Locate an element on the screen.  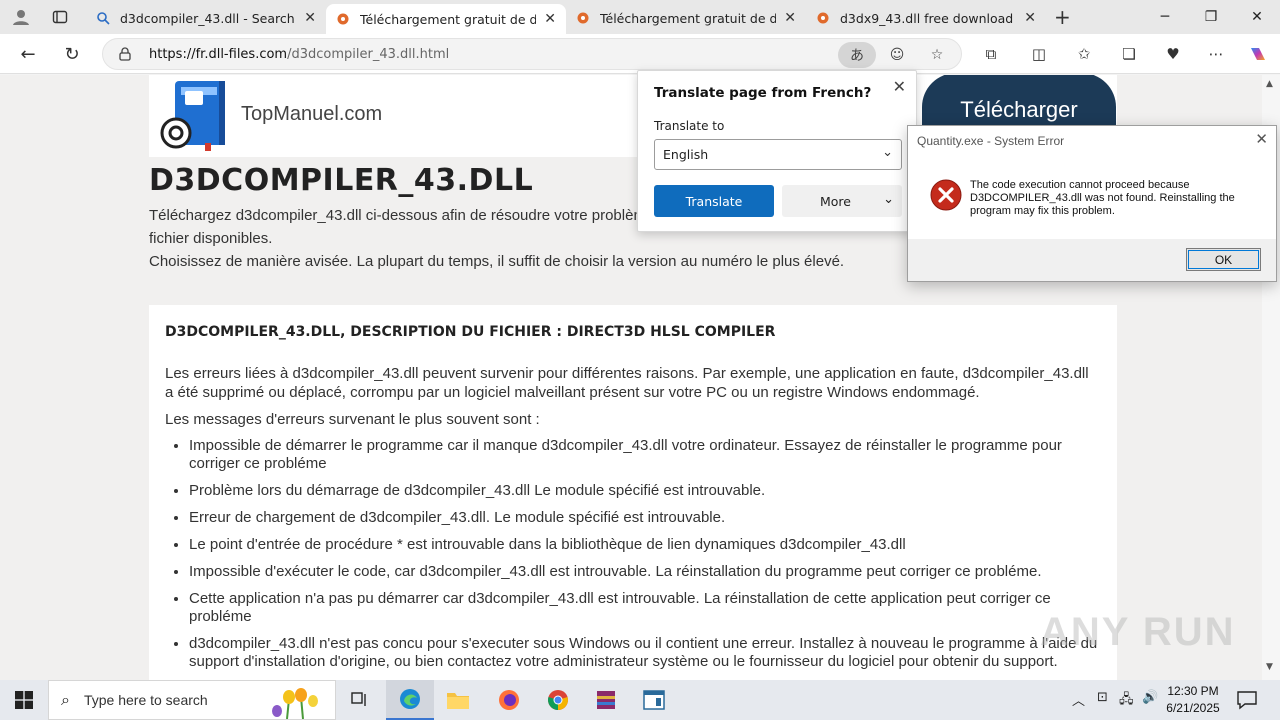
chevron-up-icon: ︿ is located at coordinates (1078, 699).